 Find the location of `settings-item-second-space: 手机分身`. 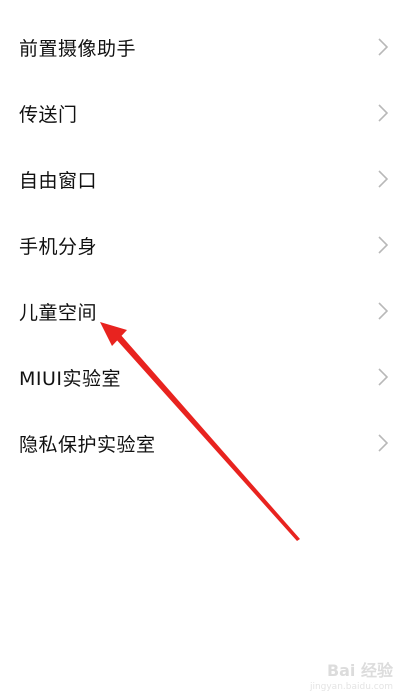

settings-item-second-space: 手机分身 is located at coordinates (200, 245).